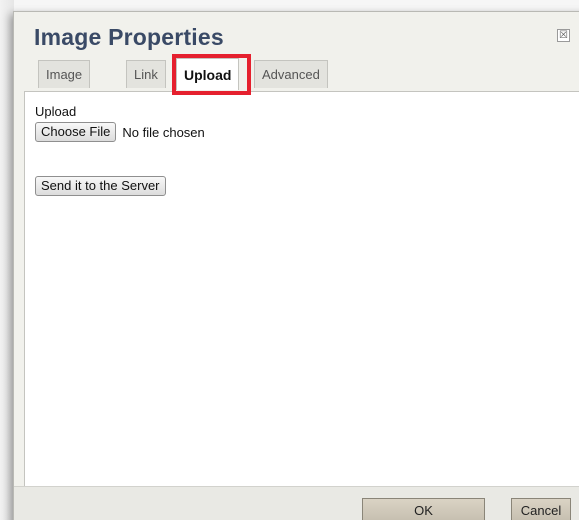  What do you see at coordinates (423, 509) in the screenshot?
I see `ok-button: OK` at bounding box center [423, 509].